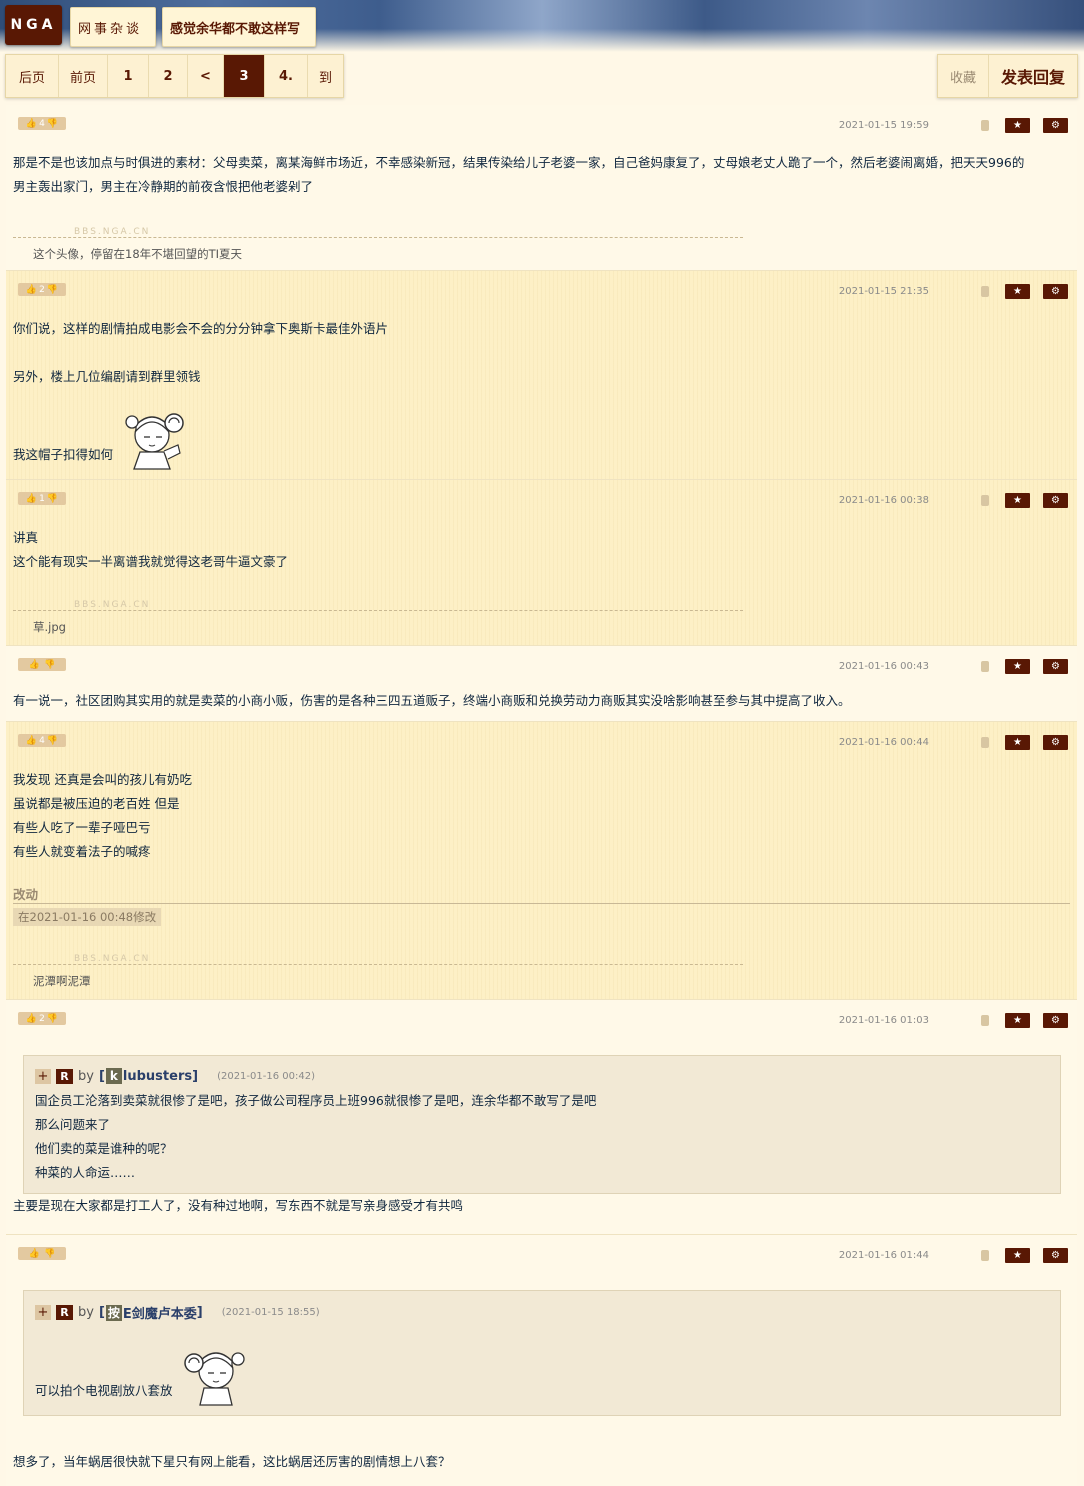  I want to click on vote-widget: 👍 1 👎, so click(42, 498).